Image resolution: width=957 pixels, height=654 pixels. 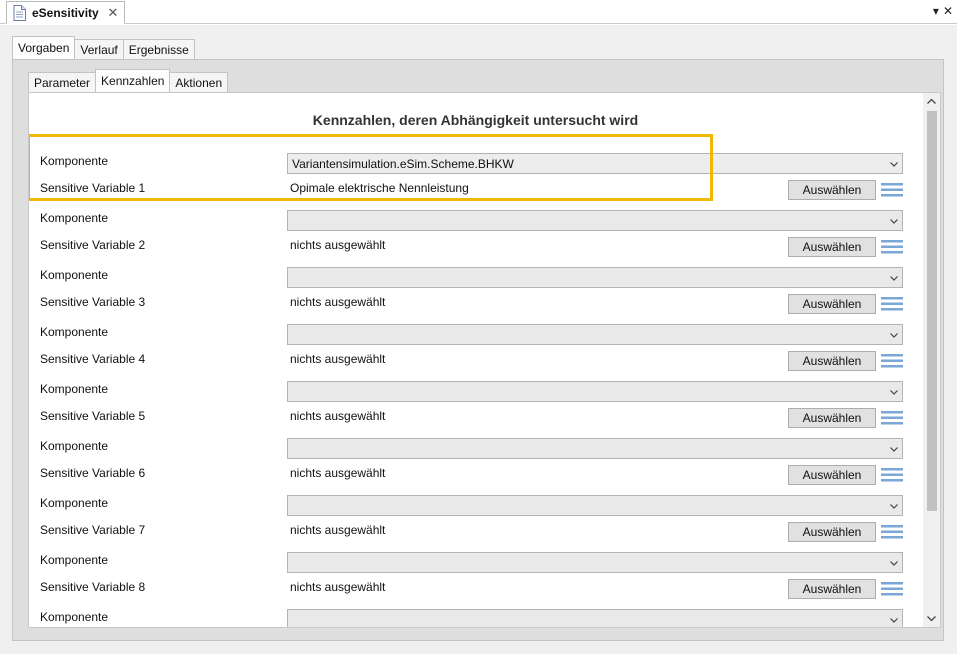 I want to click on view-menu-icon: ▾, so click(x=936, y=11).